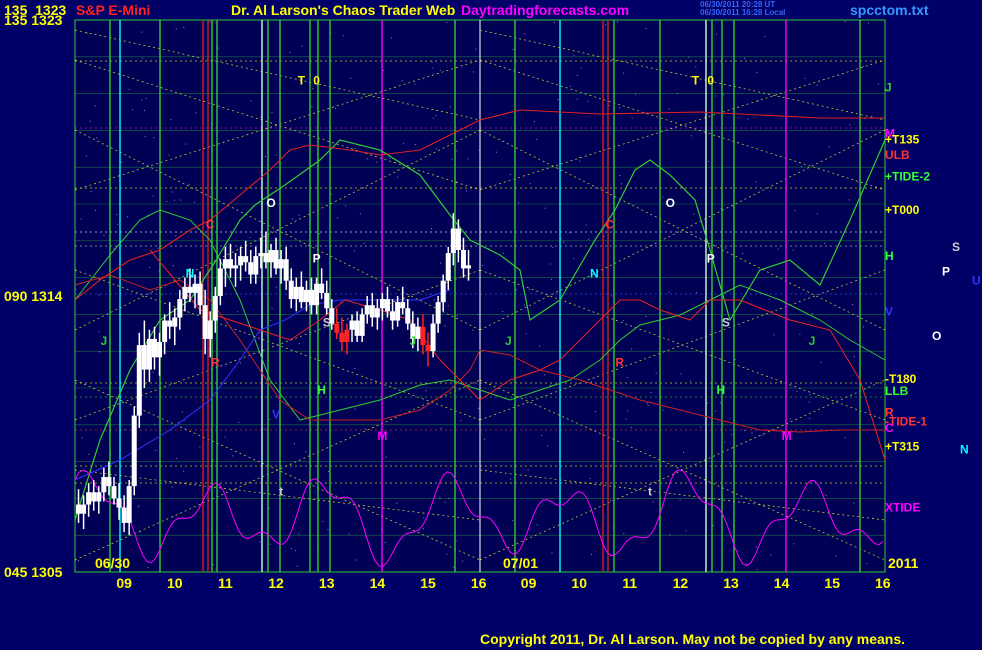  What do you see at coordinates (787, 436) in the screenshot?
I see `planet-label-day2: M` at bounding box center [787, 436].